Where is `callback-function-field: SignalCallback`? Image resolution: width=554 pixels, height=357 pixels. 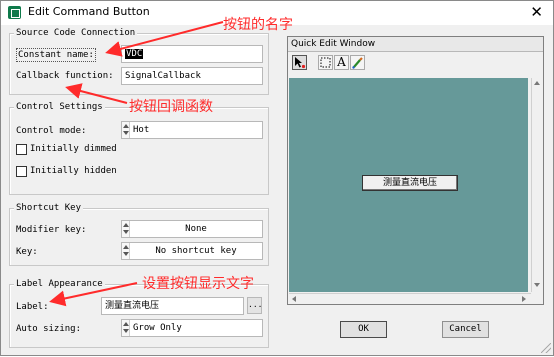 callback-function-field: SignalCallback is located at coordinates (192, 76).